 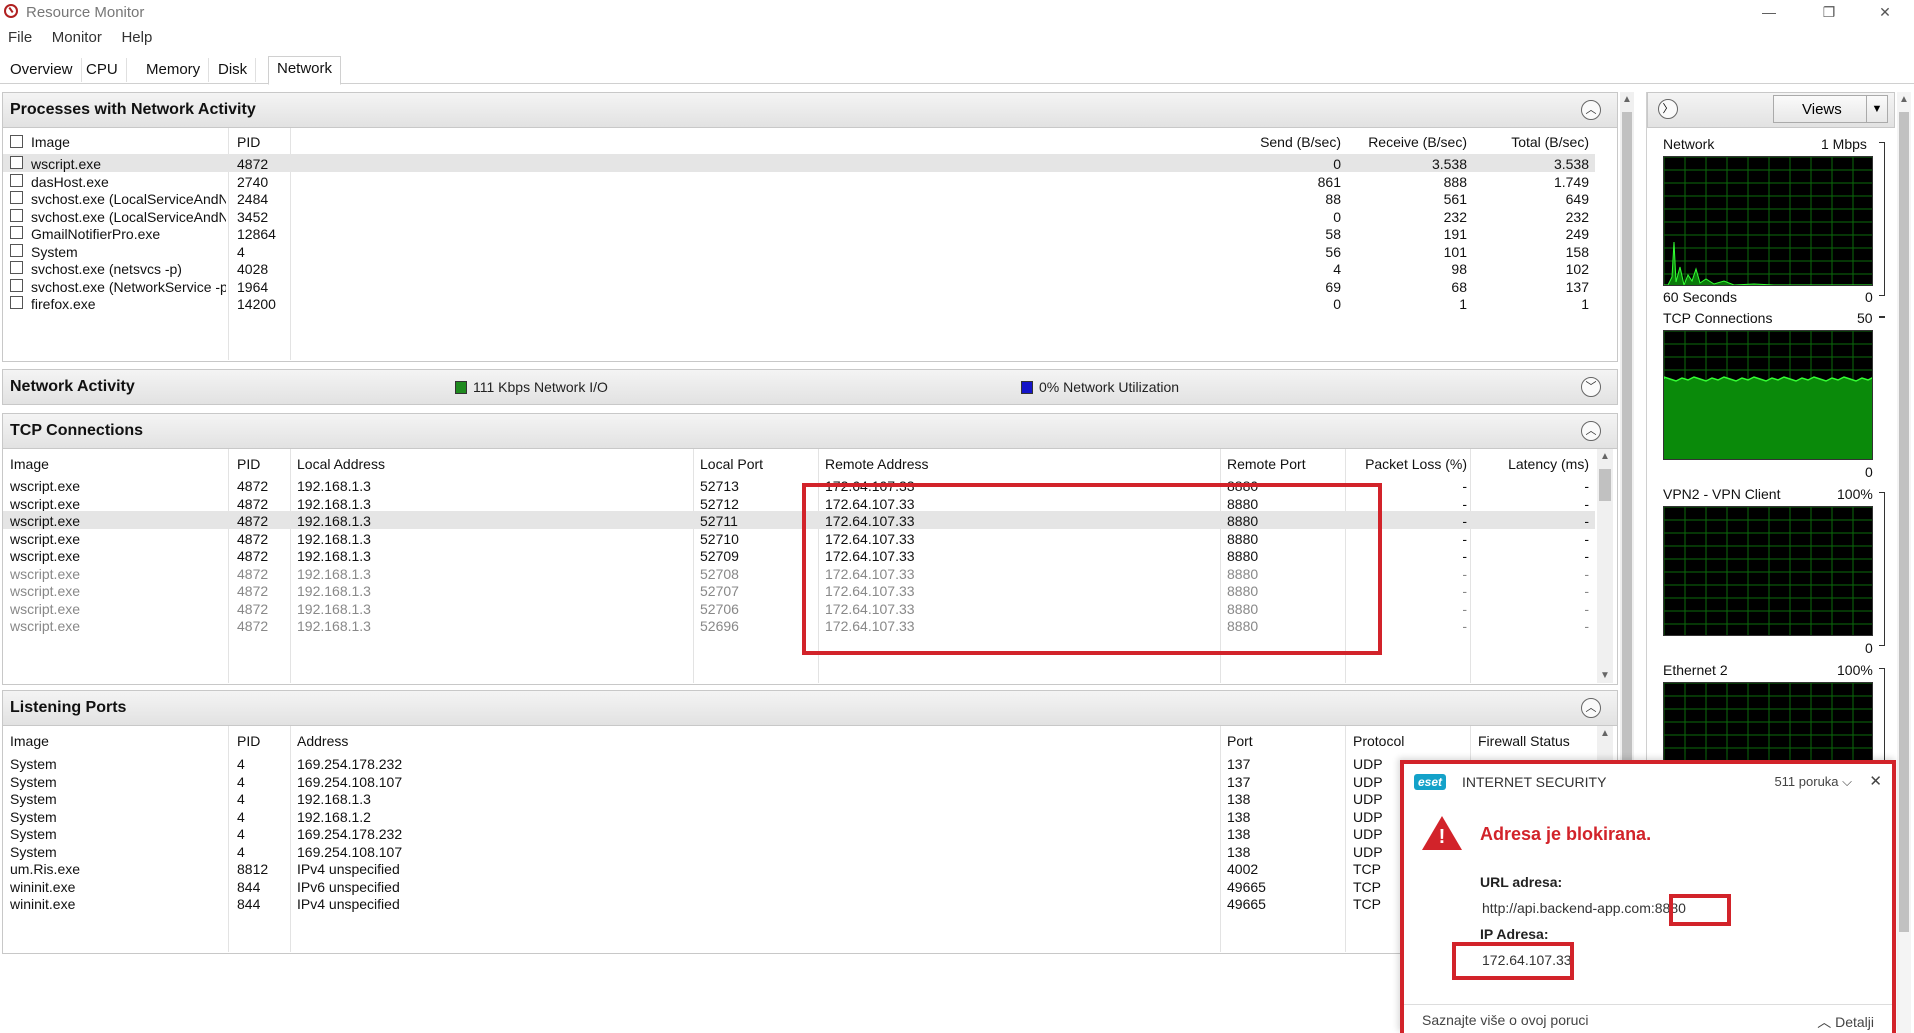 What do you see at coordinates (96, 234) in the screenshot?
I see `process-image: GmailNotifierPro.exe` at bounding box center [96, 234].